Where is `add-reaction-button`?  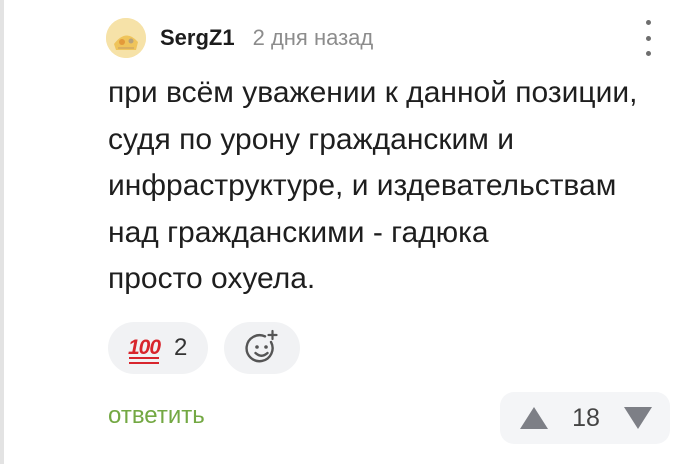 add-reaction-button is located at coordinates (262, 348).